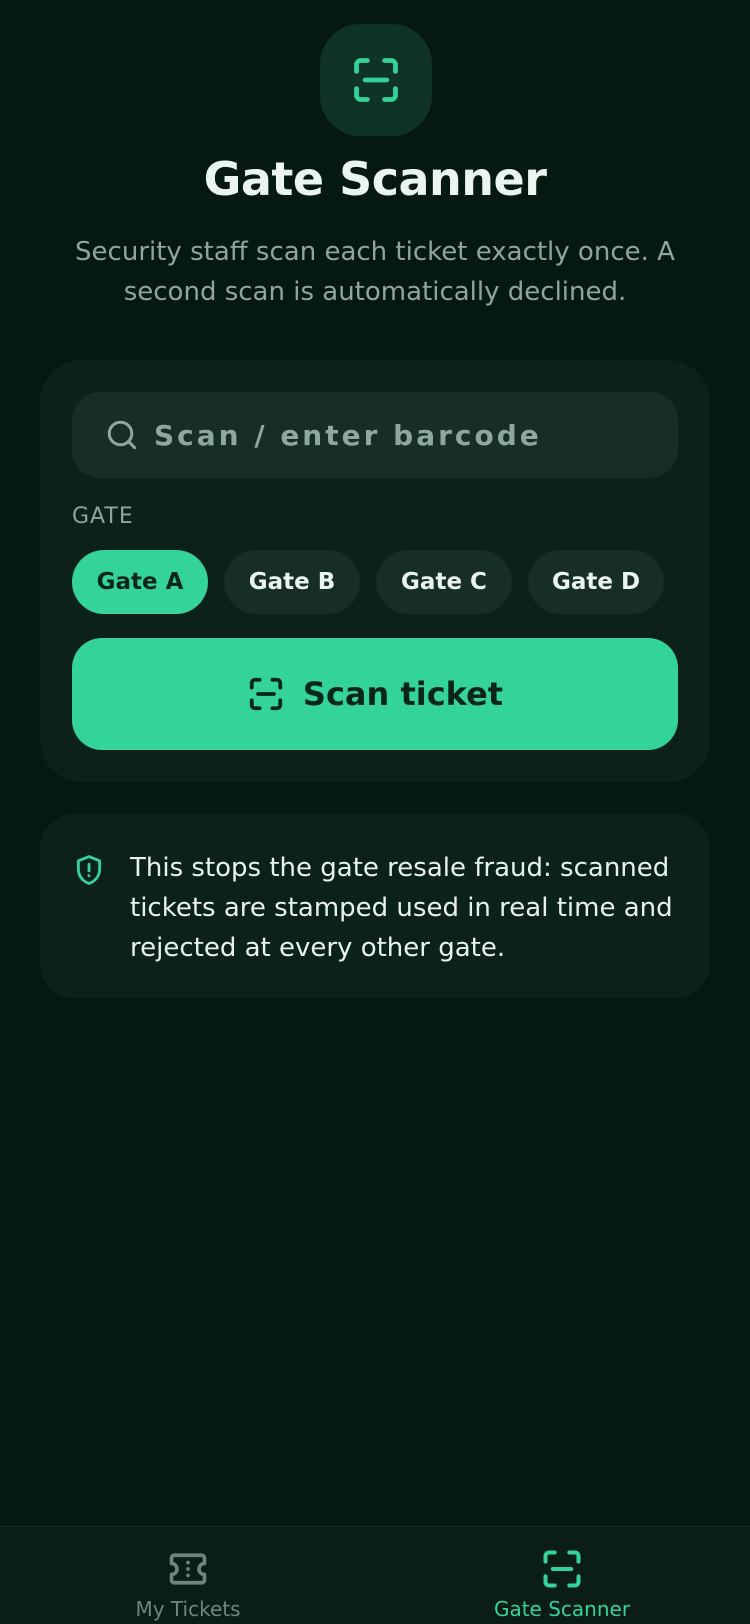  What do you see at coordinates (188, 1585) in the screenshot?
I see `nav-item-my-tickets: My Tickets` at bounding box center [188, 1585].